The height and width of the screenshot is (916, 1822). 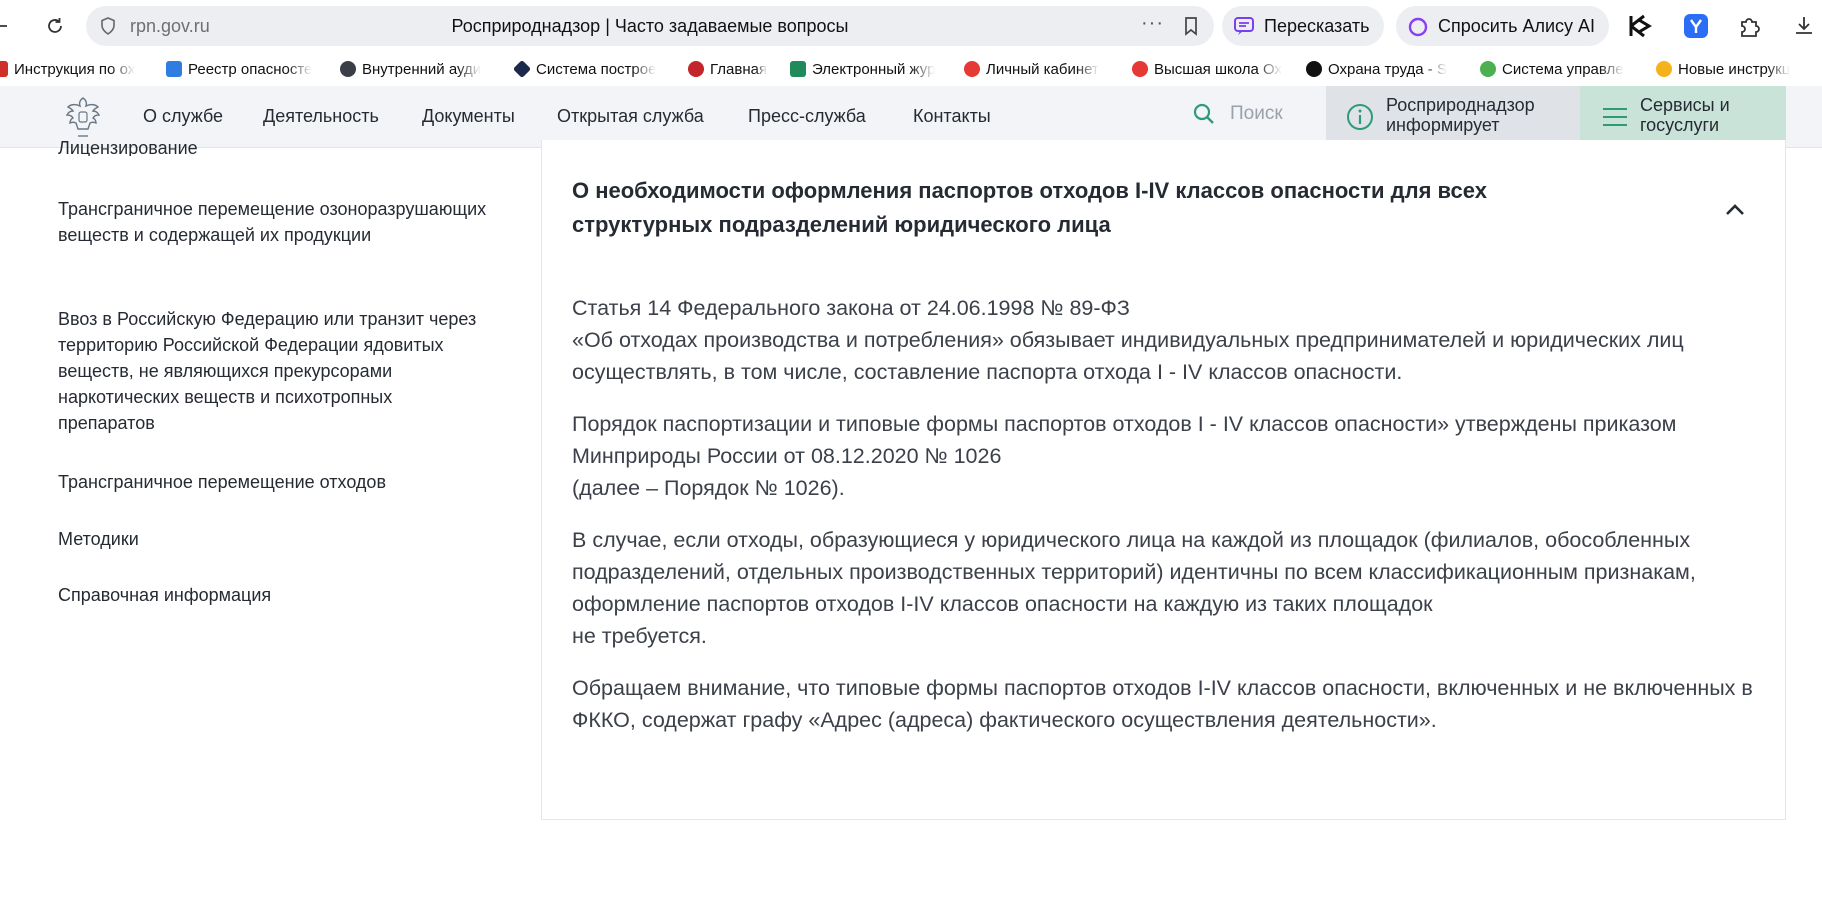 I want to click on bookmark-item: Высшая школа Ох, so click(x=1212, y=69).